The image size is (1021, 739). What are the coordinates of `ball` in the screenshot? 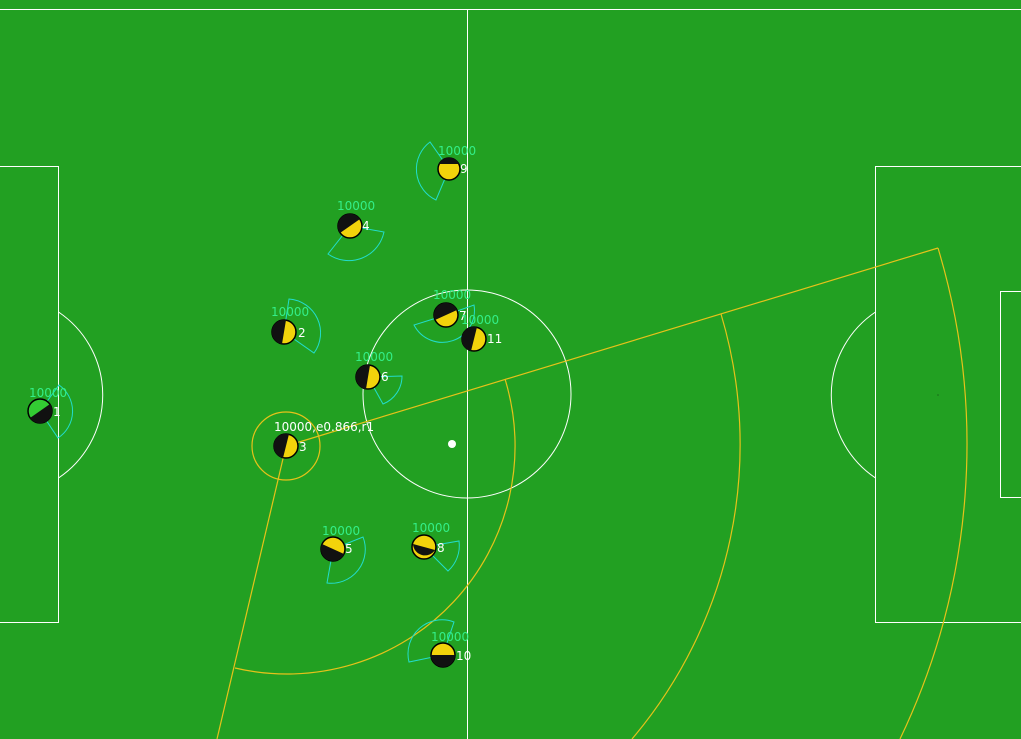 It's located at (452, 444).